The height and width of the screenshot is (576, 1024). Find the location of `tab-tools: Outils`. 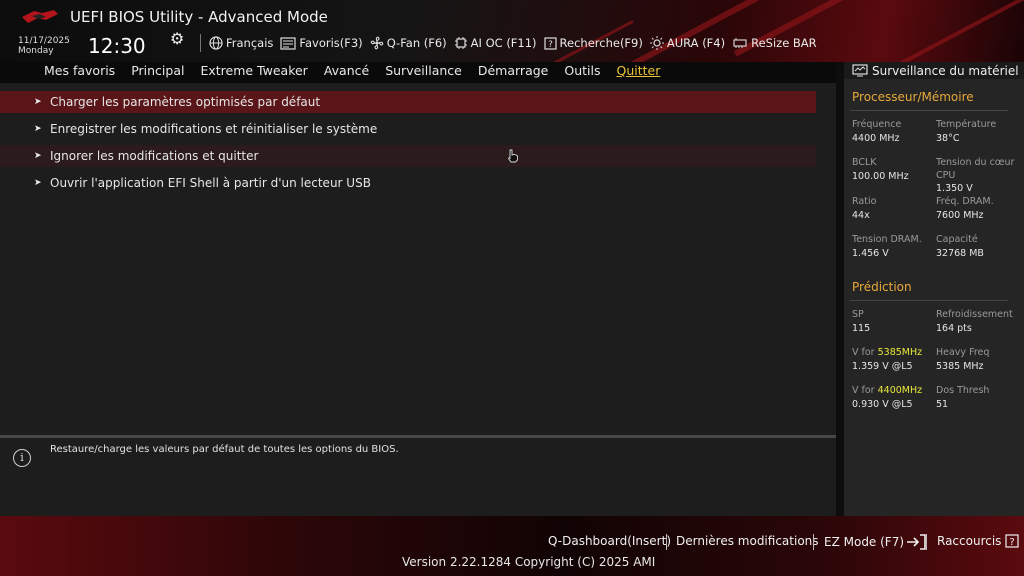

tab-tools: Outils is located at coordinates (582, 72).